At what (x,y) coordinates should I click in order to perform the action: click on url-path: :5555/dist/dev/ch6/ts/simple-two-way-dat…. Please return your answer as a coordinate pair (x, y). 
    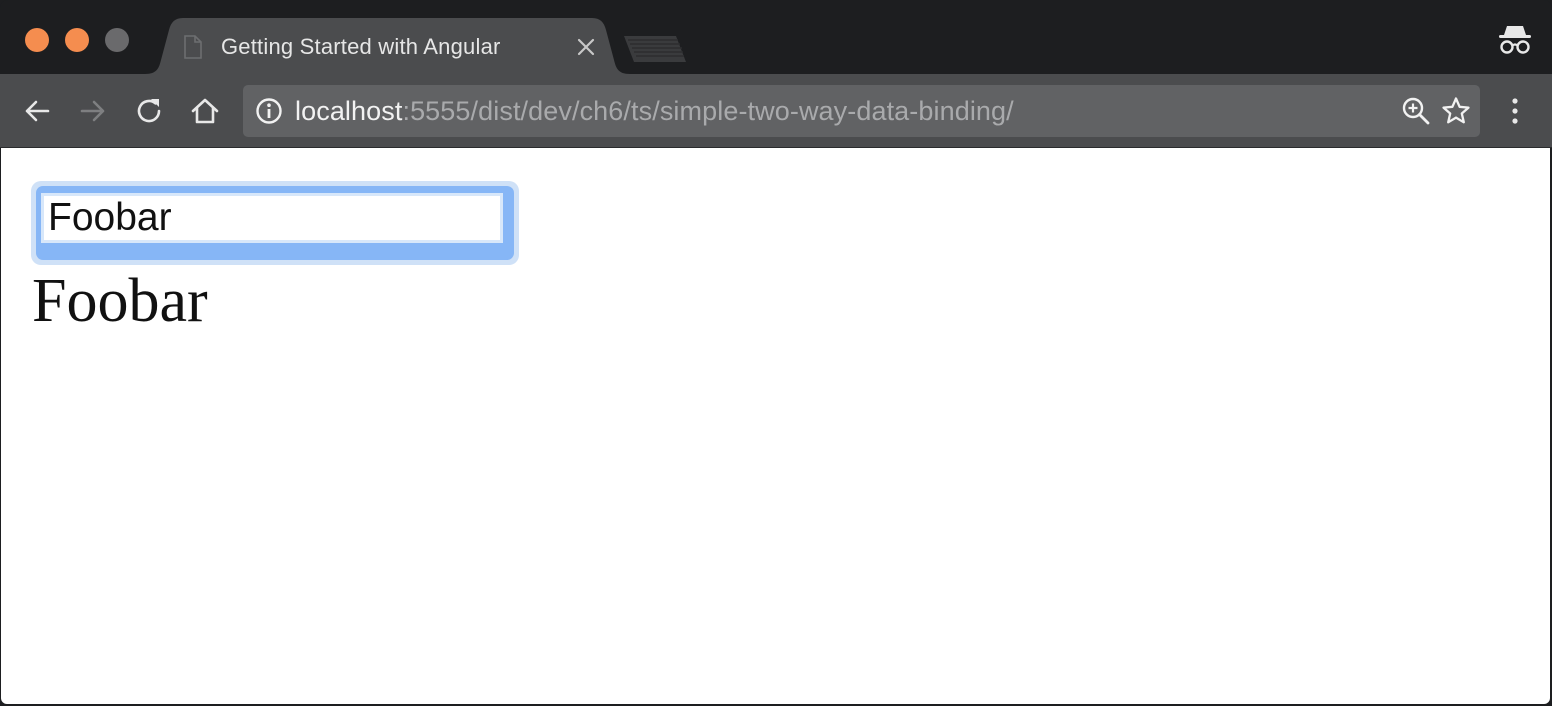
    Looking at the image, I should click on (708, 111).